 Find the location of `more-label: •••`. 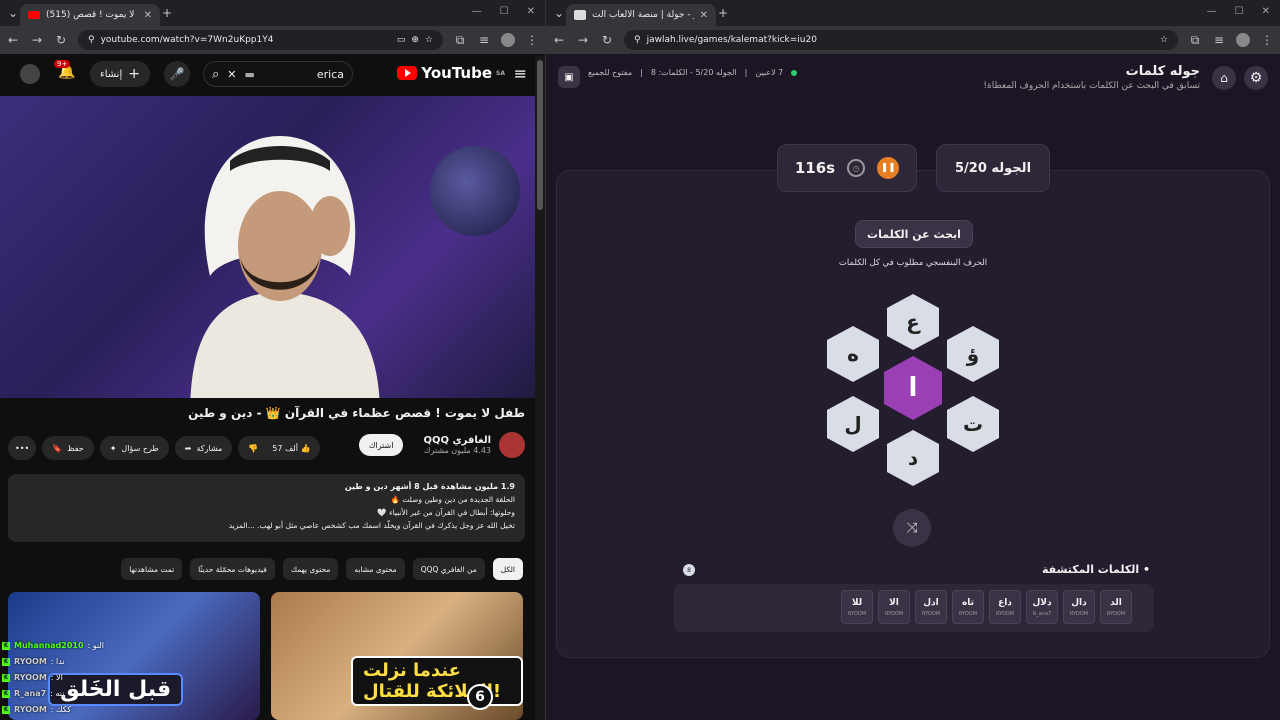

more-label: ••• is located at coordinates (22, 448).